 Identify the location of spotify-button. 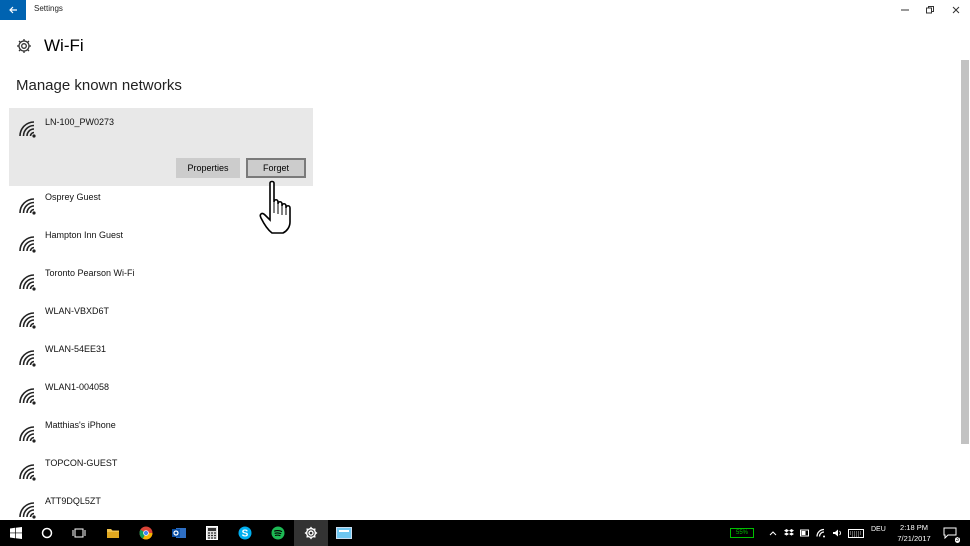
(278, 533).